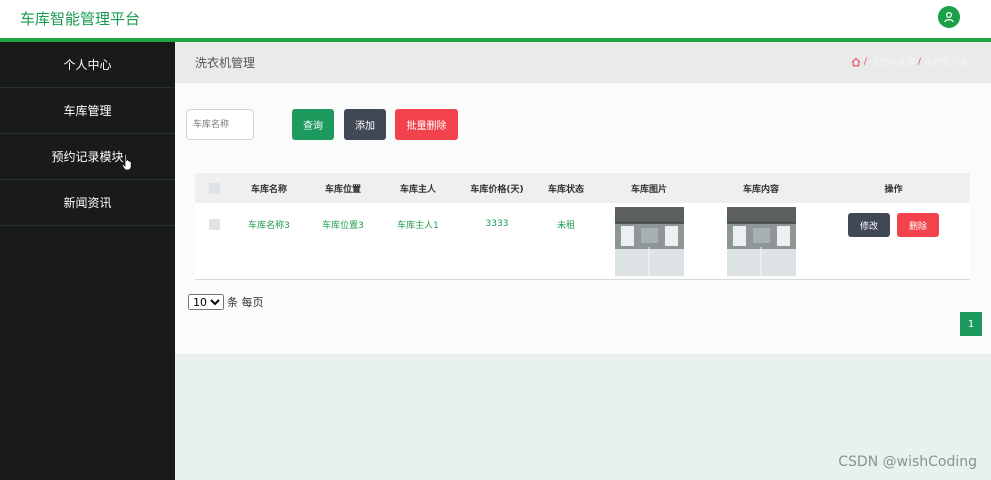 Image resolution: width=991 pixels, height=480 pixels. I want to click on cell-garage-name: 车库名称3, so click(269, 225).